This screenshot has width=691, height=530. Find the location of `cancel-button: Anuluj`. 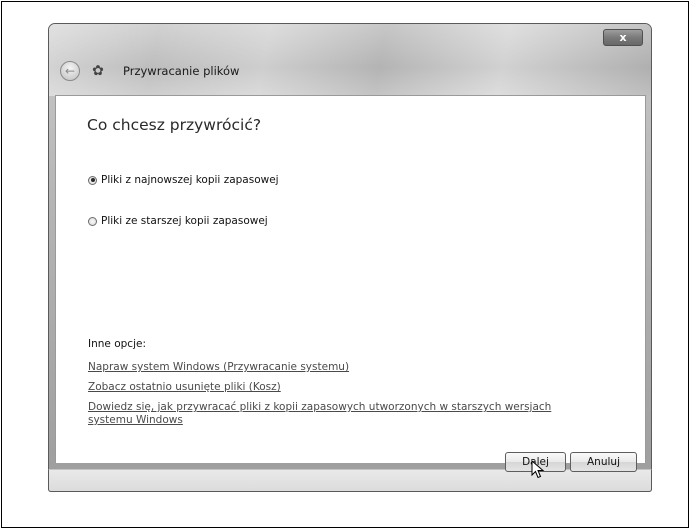

cancel-button: Anuluj is located at coordinates (603, 462).